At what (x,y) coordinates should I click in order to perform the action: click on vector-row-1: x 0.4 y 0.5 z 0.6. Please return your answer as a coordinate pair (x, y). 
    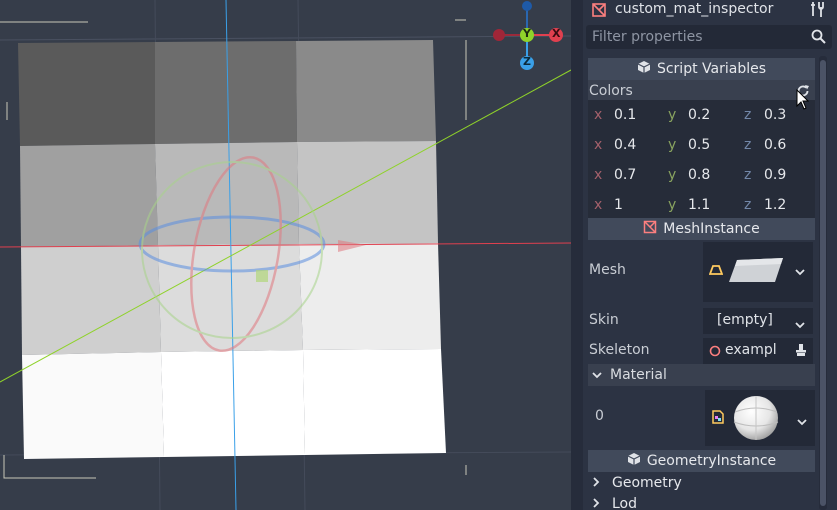
    Looking at the image, I should click on (701, 145).